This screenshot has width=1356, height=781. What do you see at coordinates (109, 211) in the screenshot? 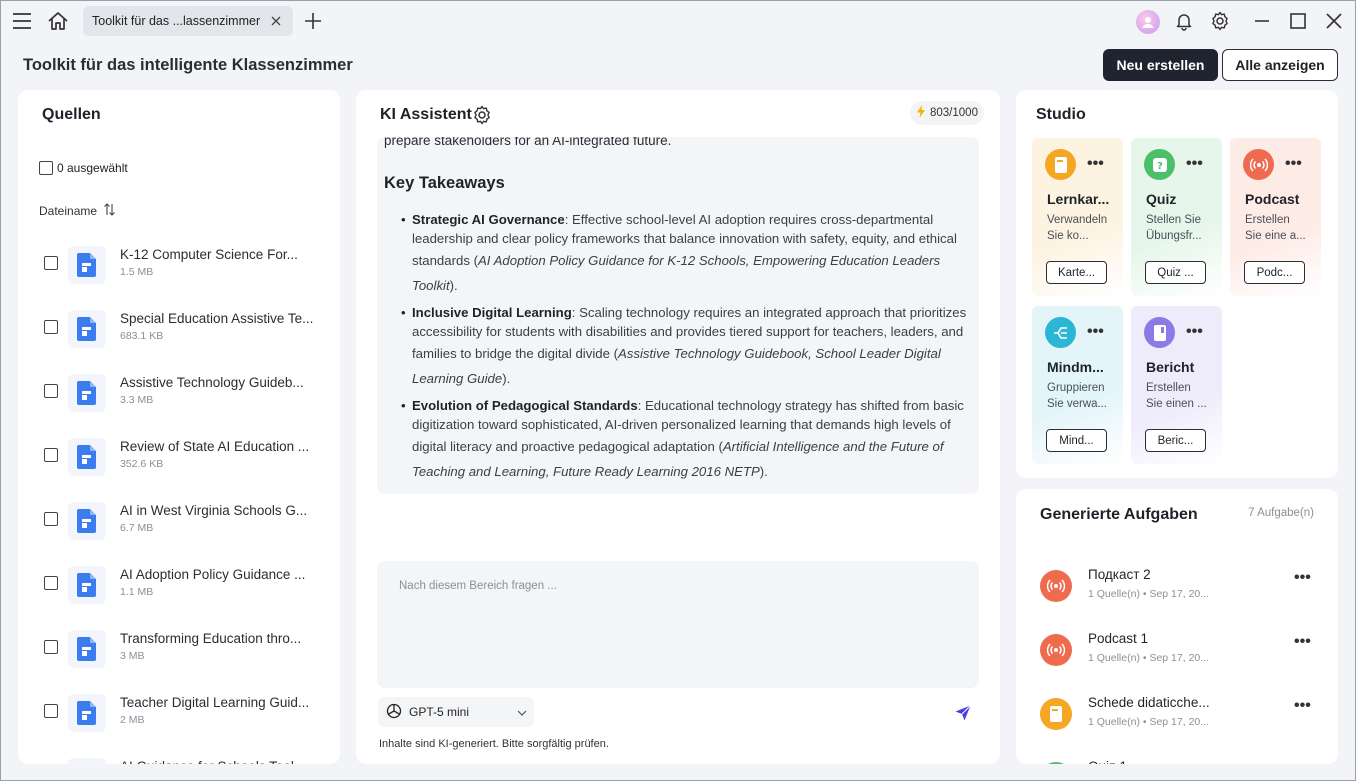
I see `sort-icon` at bounding box center [109, 211].